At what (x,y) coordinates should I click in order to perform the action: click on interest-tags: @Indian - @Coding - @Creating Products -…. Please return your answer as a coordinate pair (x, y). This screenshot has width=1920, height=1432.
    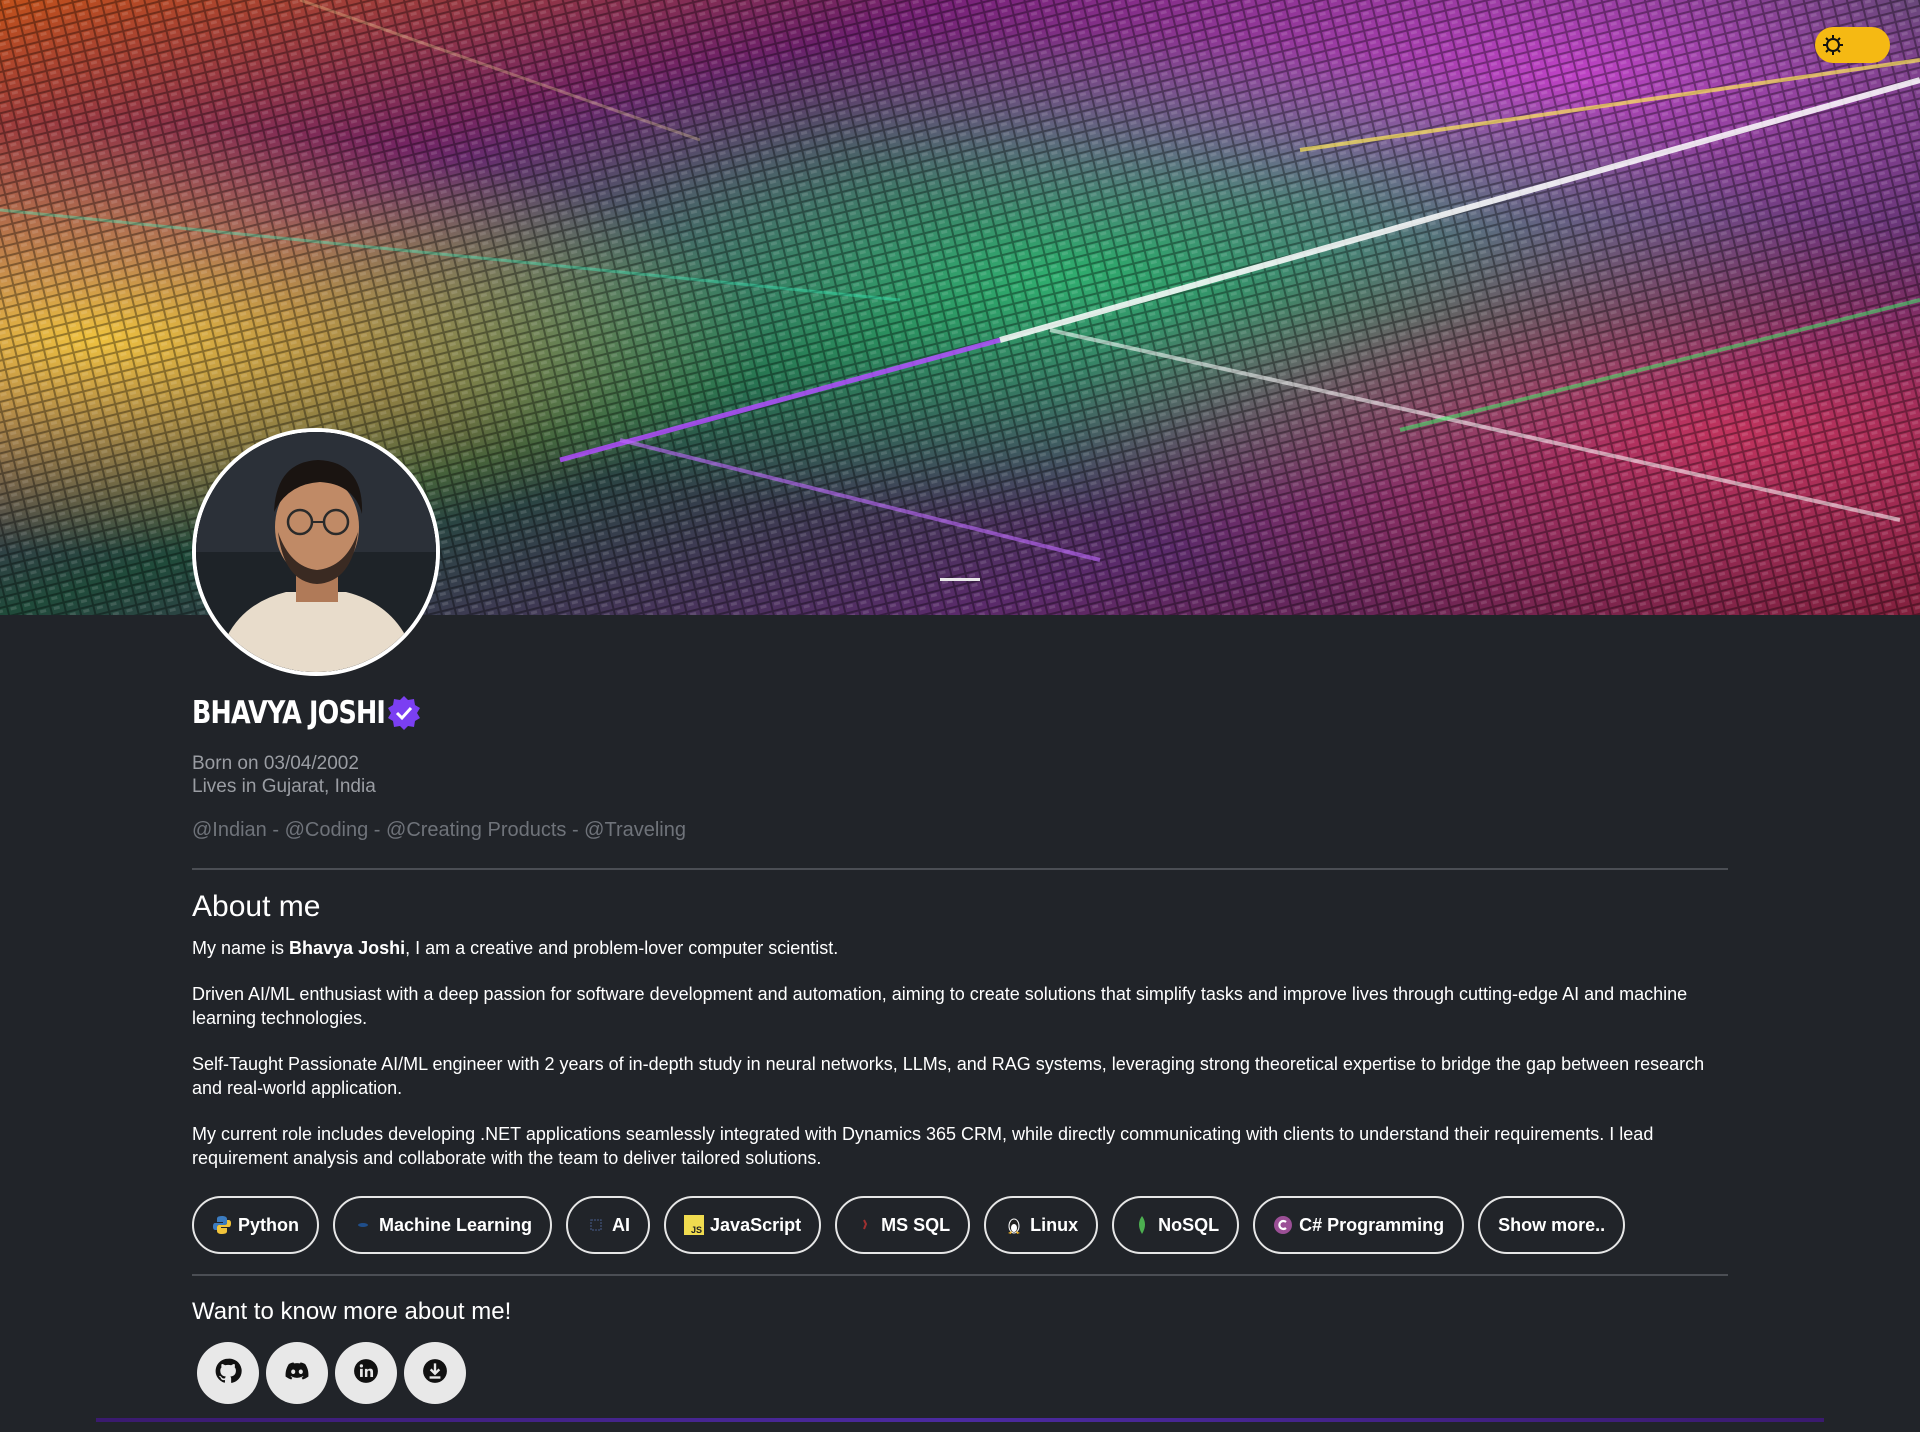
    Looking at the image, I should click on (439, 830).